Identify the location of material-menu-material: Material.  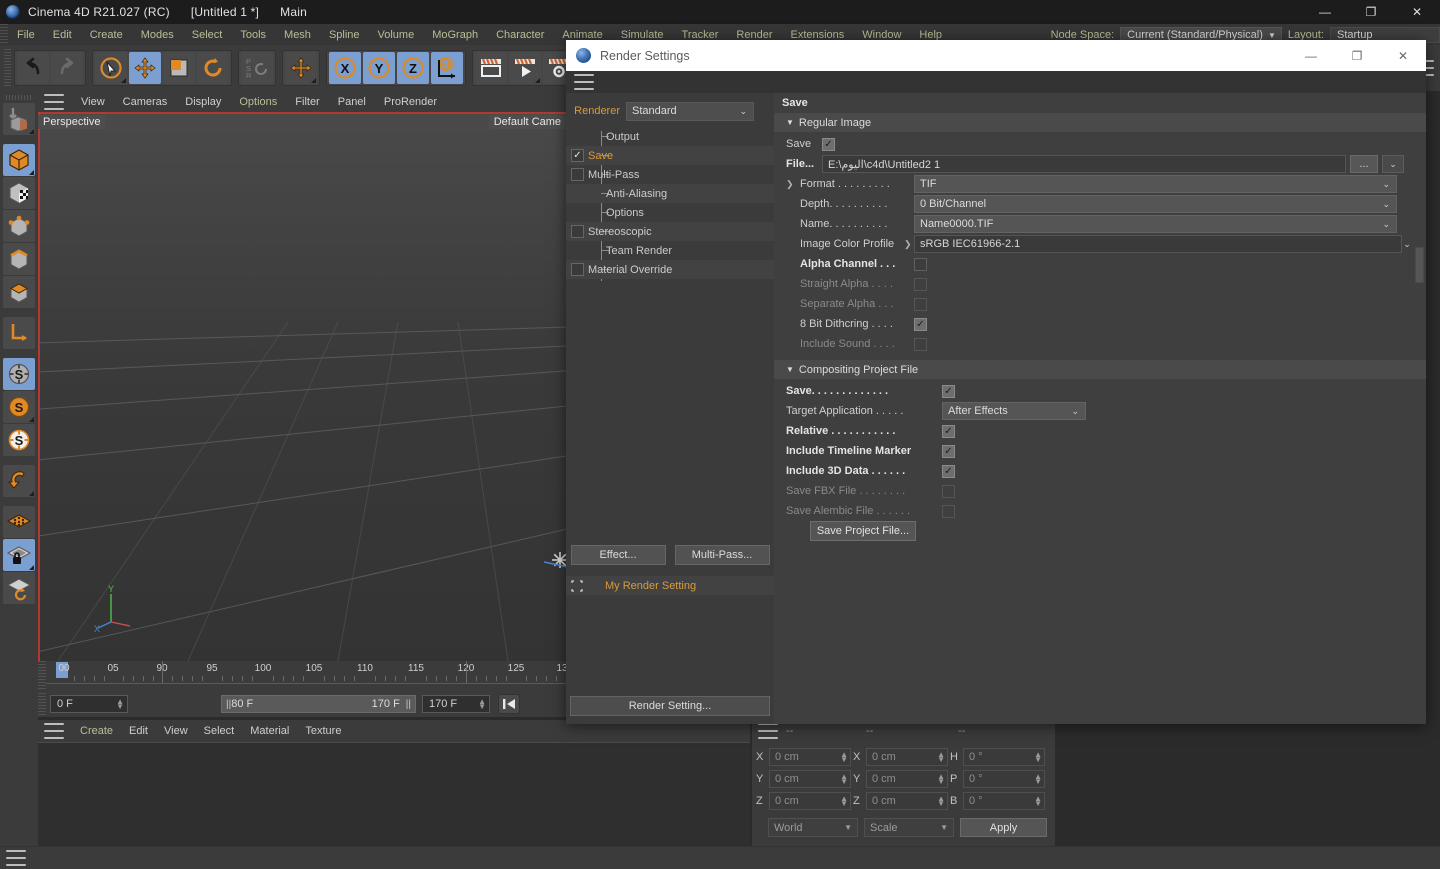
(269, 731).